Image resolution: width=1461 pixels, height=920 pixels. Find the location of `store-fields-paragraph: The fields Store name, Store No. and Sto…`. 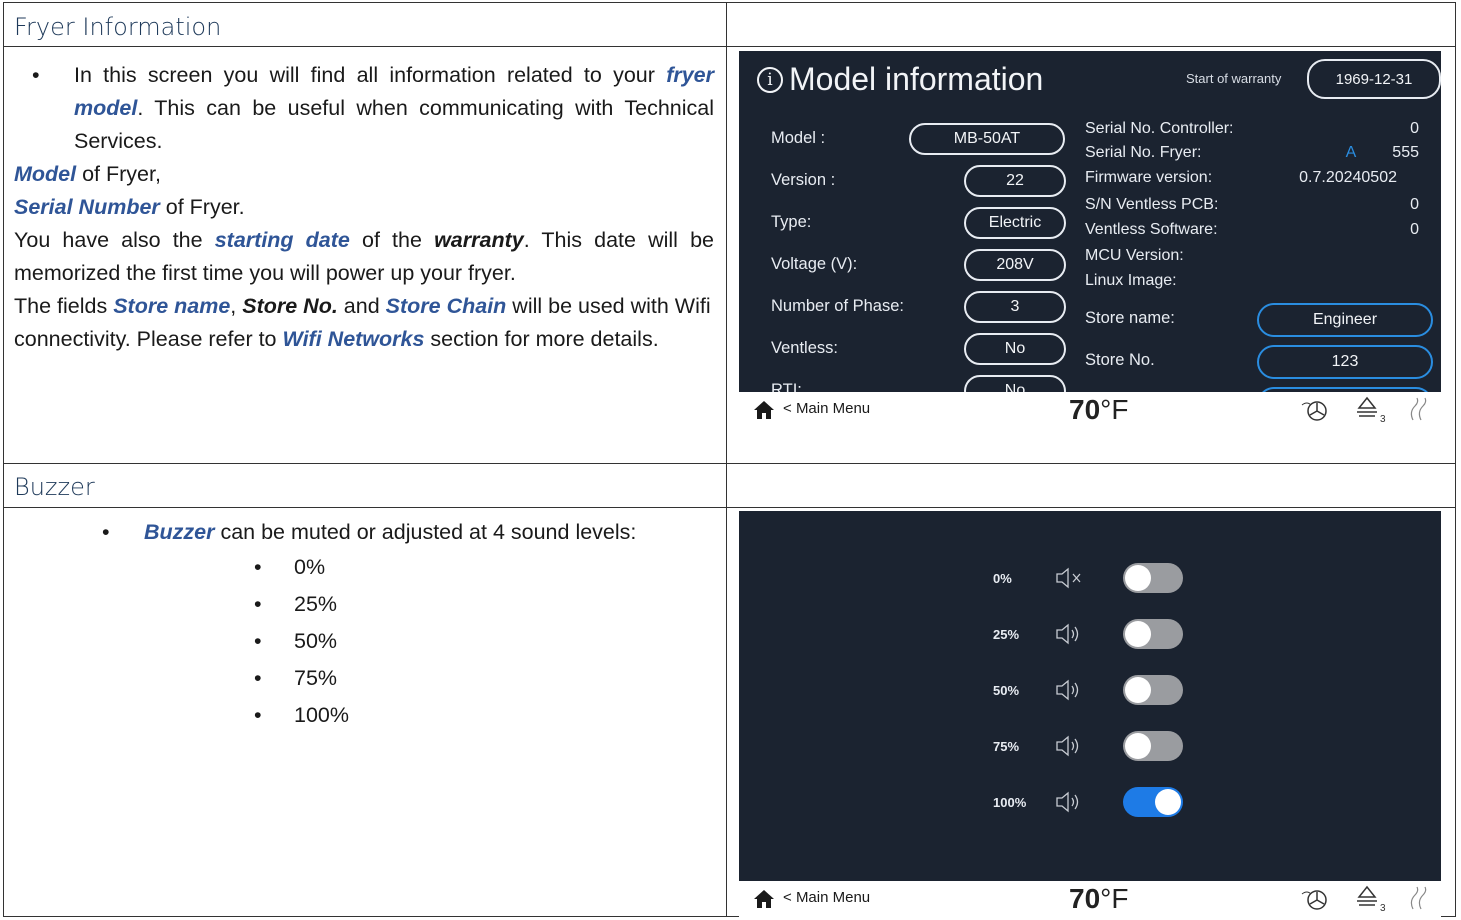

store-fields-paragraph: The fields Store name, Store No. and Sto… is located at coordinates (362, 322).